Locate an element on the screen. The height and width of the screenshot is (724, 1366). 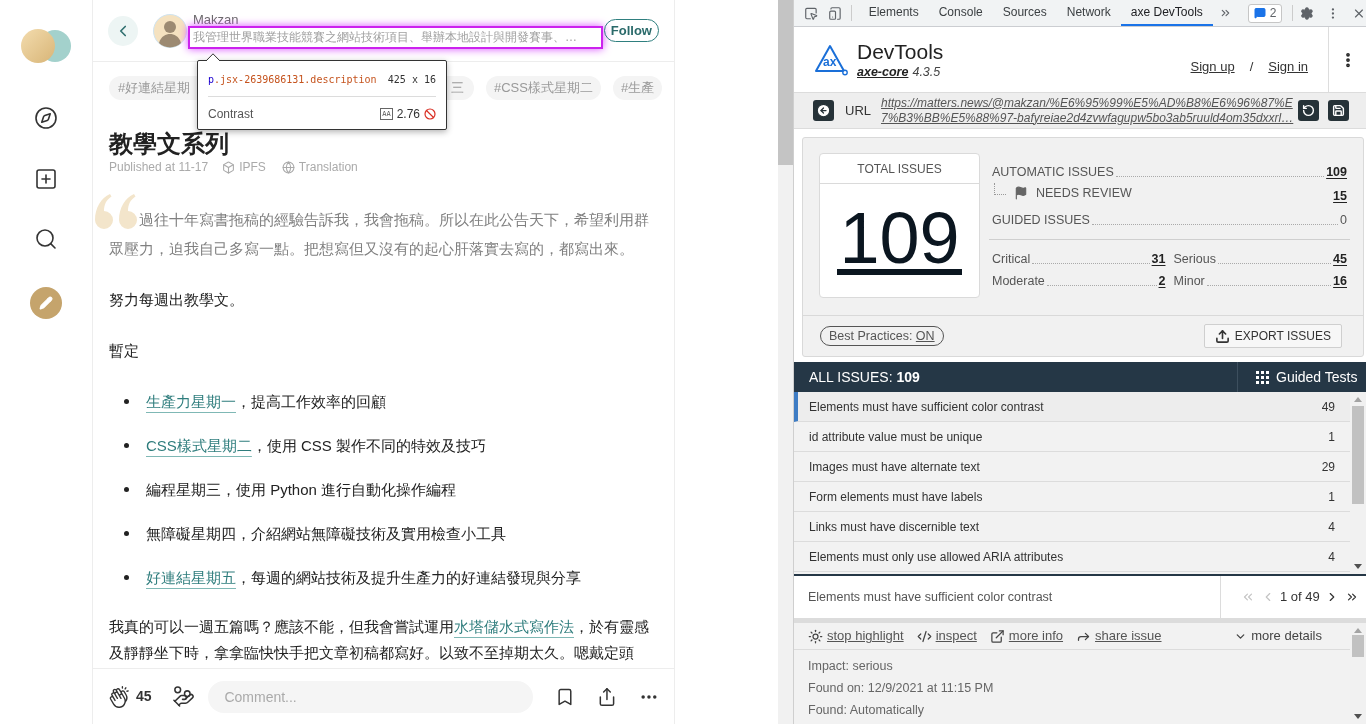
clap-count: 45 is located at coordinates (143, 696).